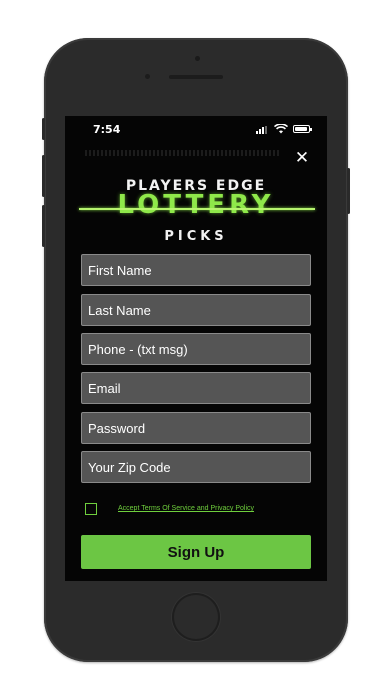  What do you see at coordinates (196, 617) in the screenshot?
I see `home-button` at bounding box center [196, 617].